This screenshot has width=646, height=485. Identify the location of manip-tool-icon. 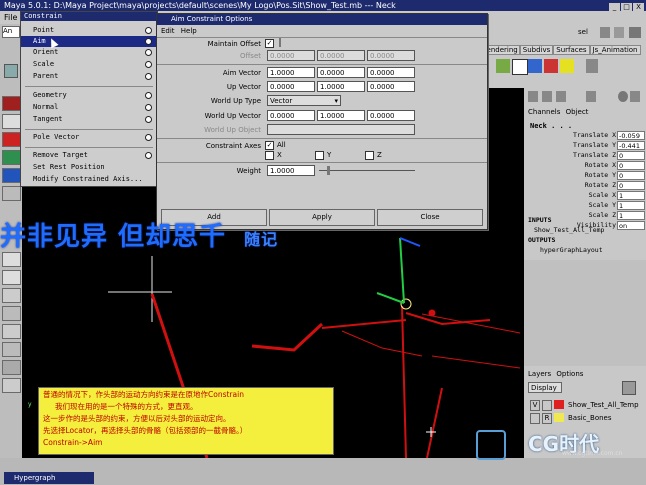
(11, 193).